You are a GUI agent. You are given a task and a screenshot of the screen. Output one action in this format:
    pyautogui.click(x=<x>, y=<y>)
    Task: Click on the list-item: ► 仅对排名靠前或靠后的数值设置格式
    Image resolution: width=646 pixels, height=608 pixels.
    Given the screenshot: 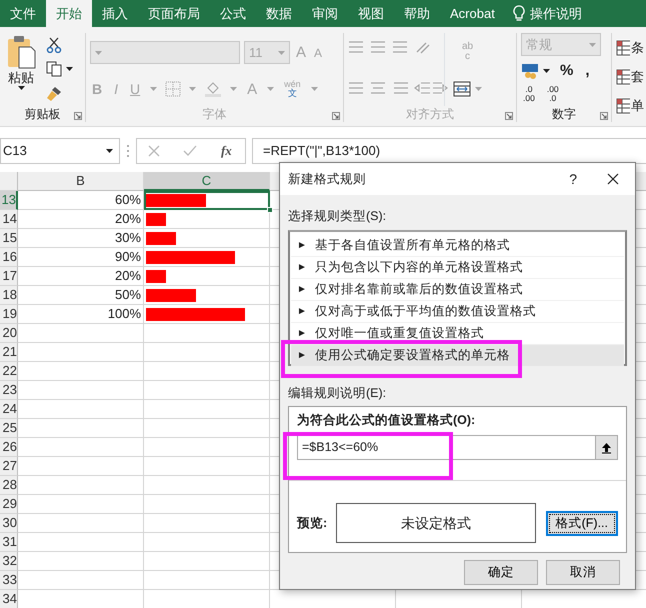 What is the action you would take?
    pyautogui.click(x=457, y=289)
    